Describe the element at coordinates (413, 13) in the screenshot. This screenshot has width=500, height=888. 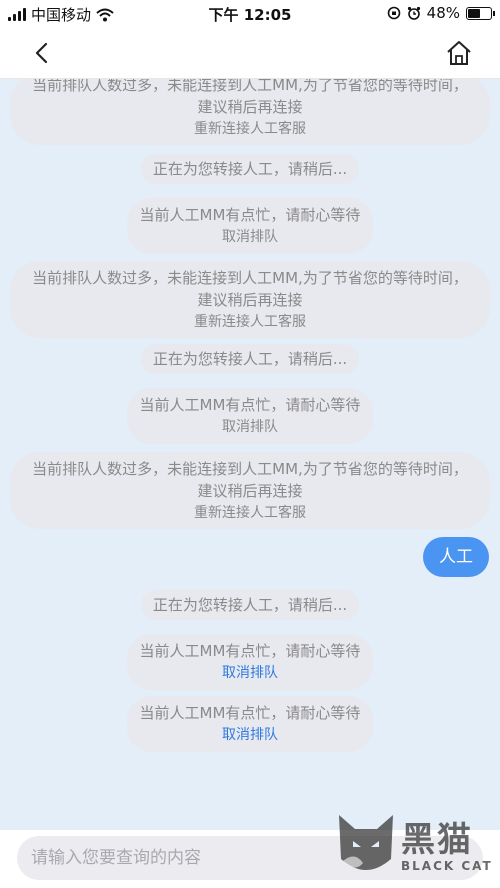
I see `alarm-icon` at that location.